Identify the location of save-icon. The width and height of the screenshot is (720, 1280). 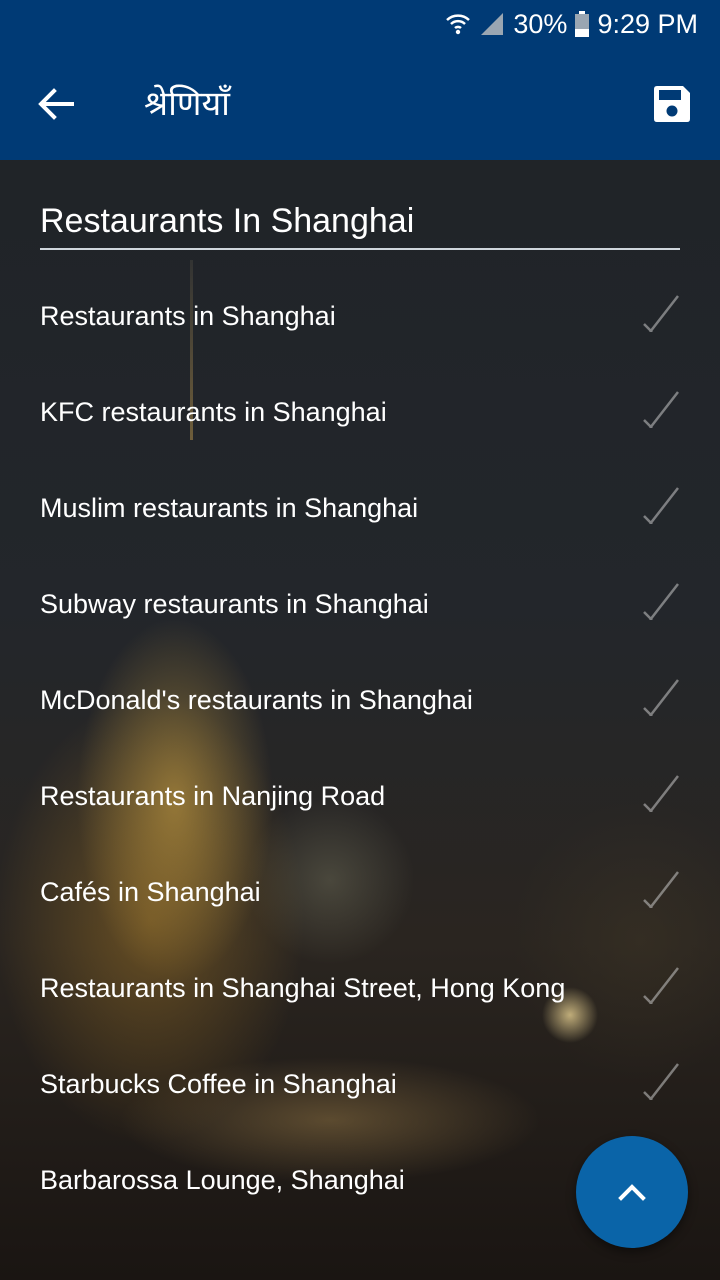
(672, 104).